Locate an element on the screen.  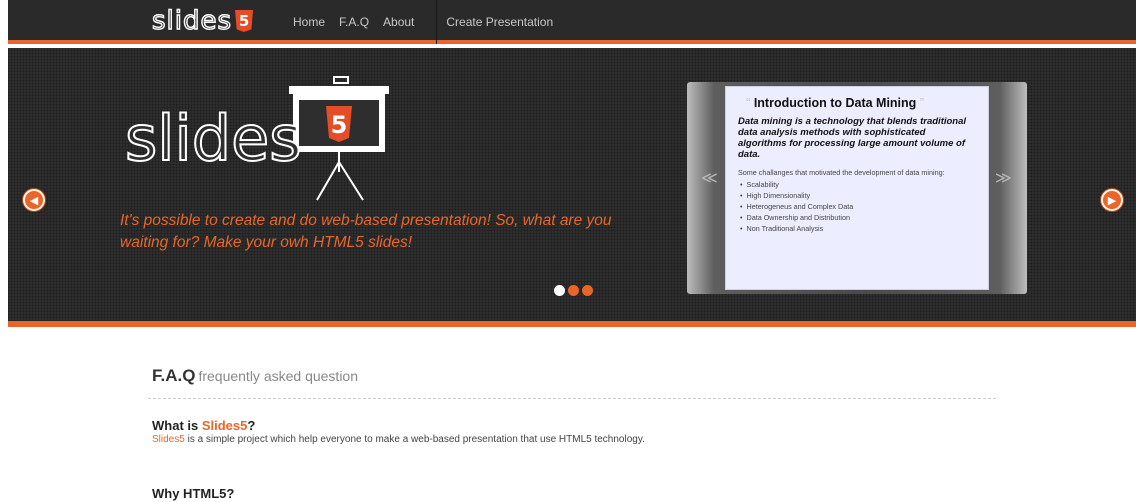
brand-link: Slides5 is located at coordinates (168, 439).